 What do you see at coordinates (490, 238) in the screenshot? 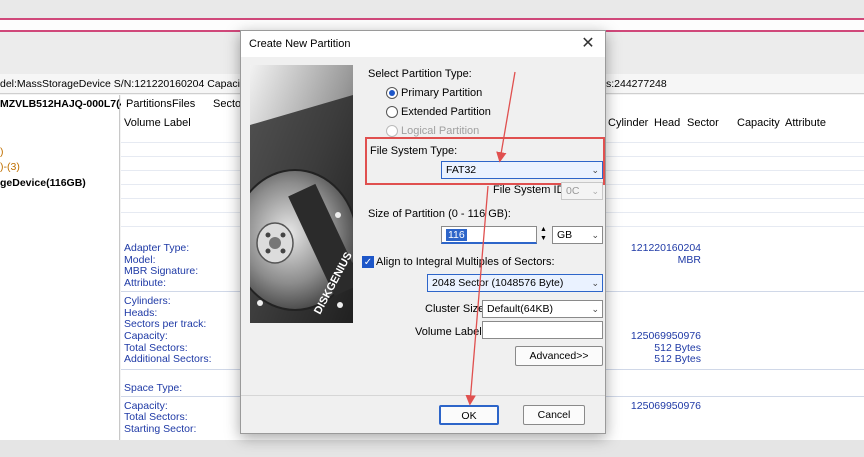
I see `annotation-arrows` at bounding box center [490, 238].